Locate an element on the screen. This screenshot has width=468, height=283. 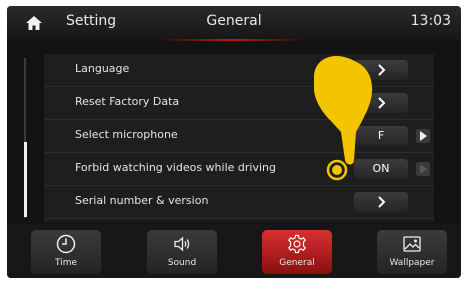
pointing-hand-icon is located at coordinates (343, 118).